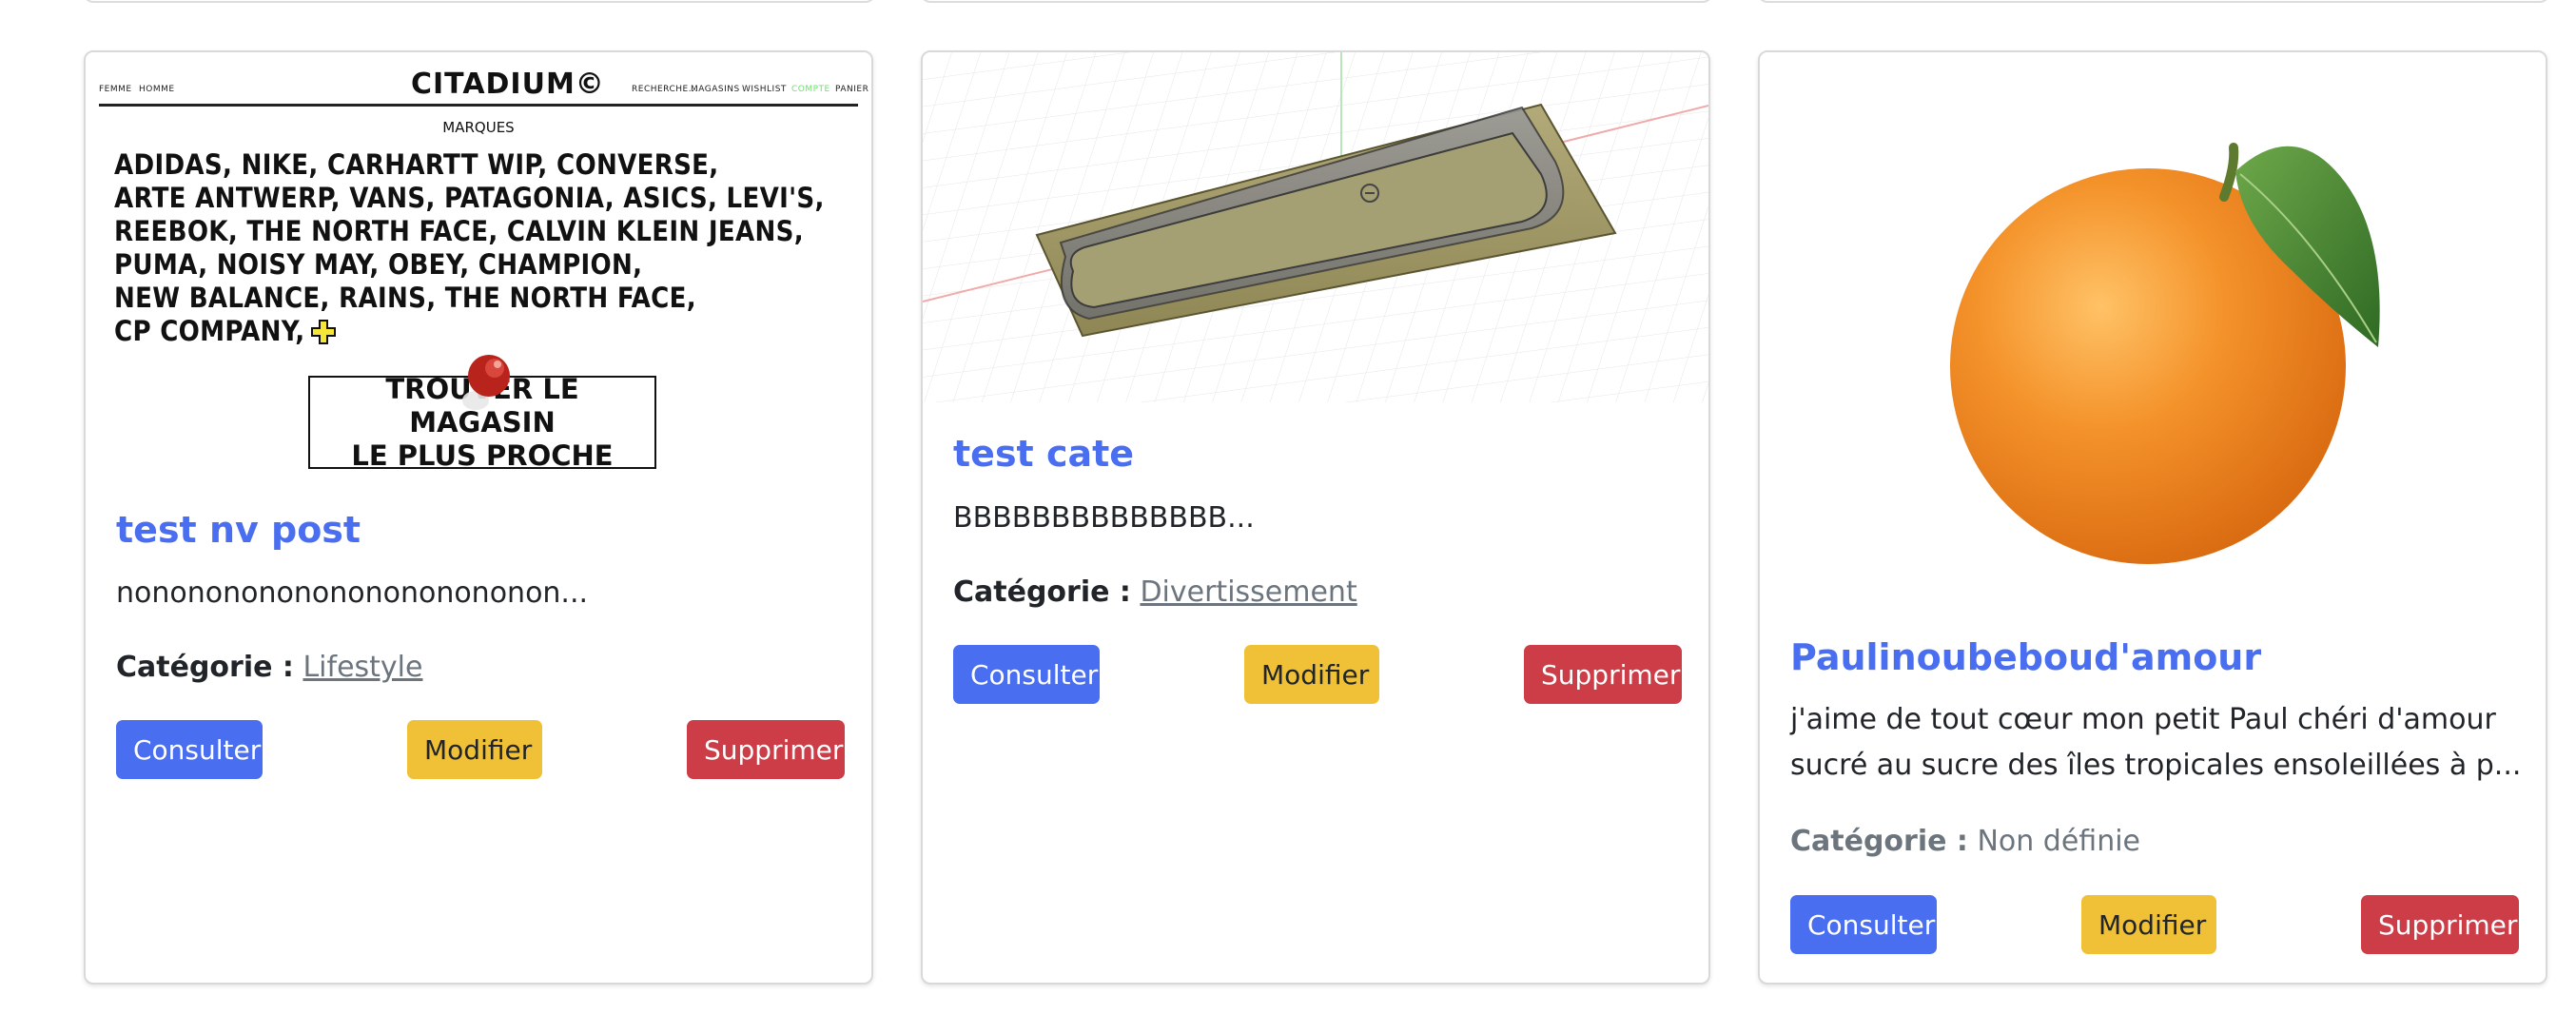  What do you see at coordinates (715, 89) in the screenshot?
I see `nav-magasins: MAGASINS` at bounding box center [715, 89].